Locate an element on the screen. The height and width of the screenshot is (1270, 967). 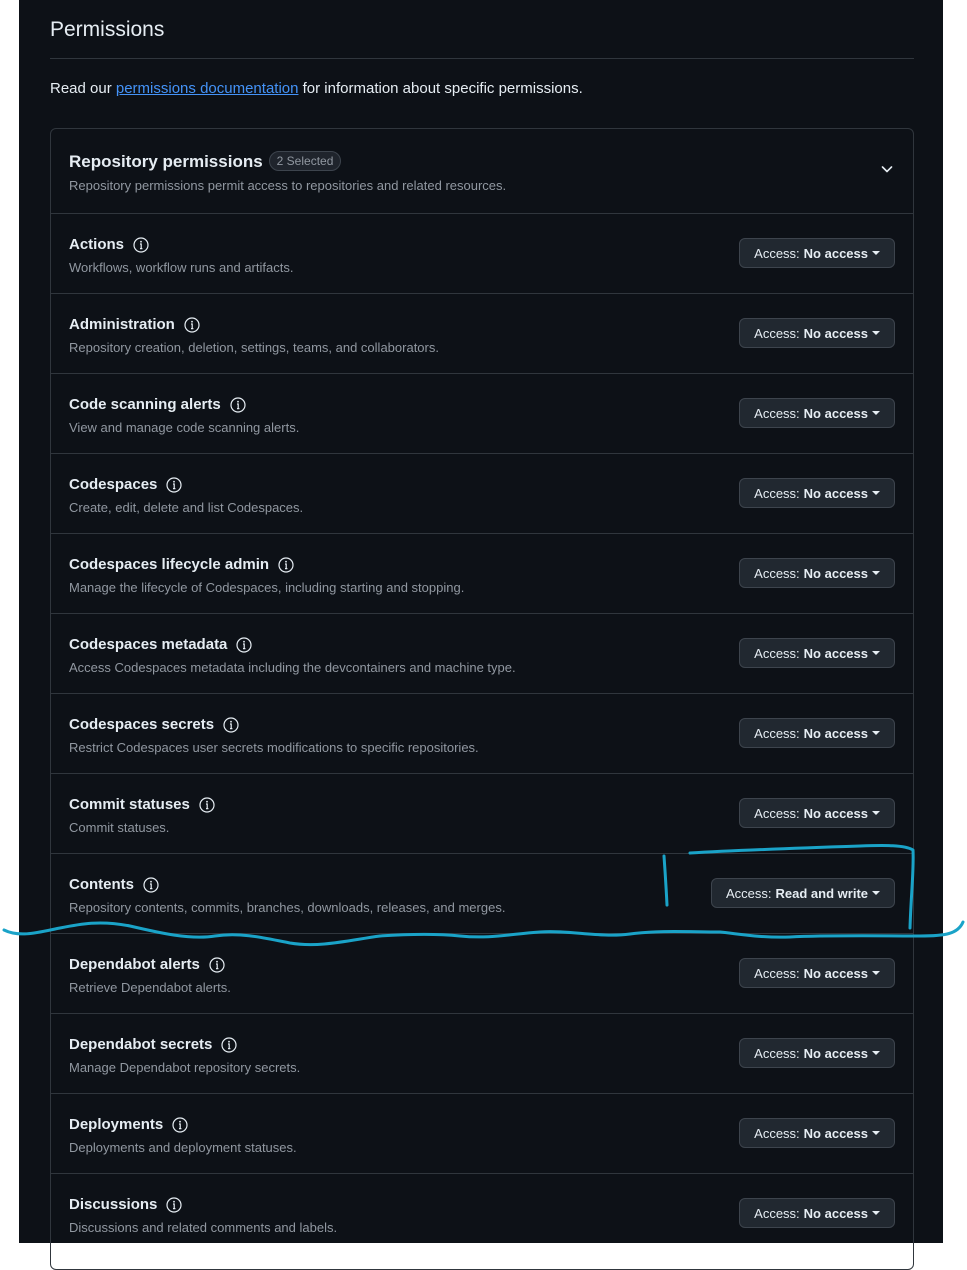
permission-name: Actions is located at coordinates (109, 244).